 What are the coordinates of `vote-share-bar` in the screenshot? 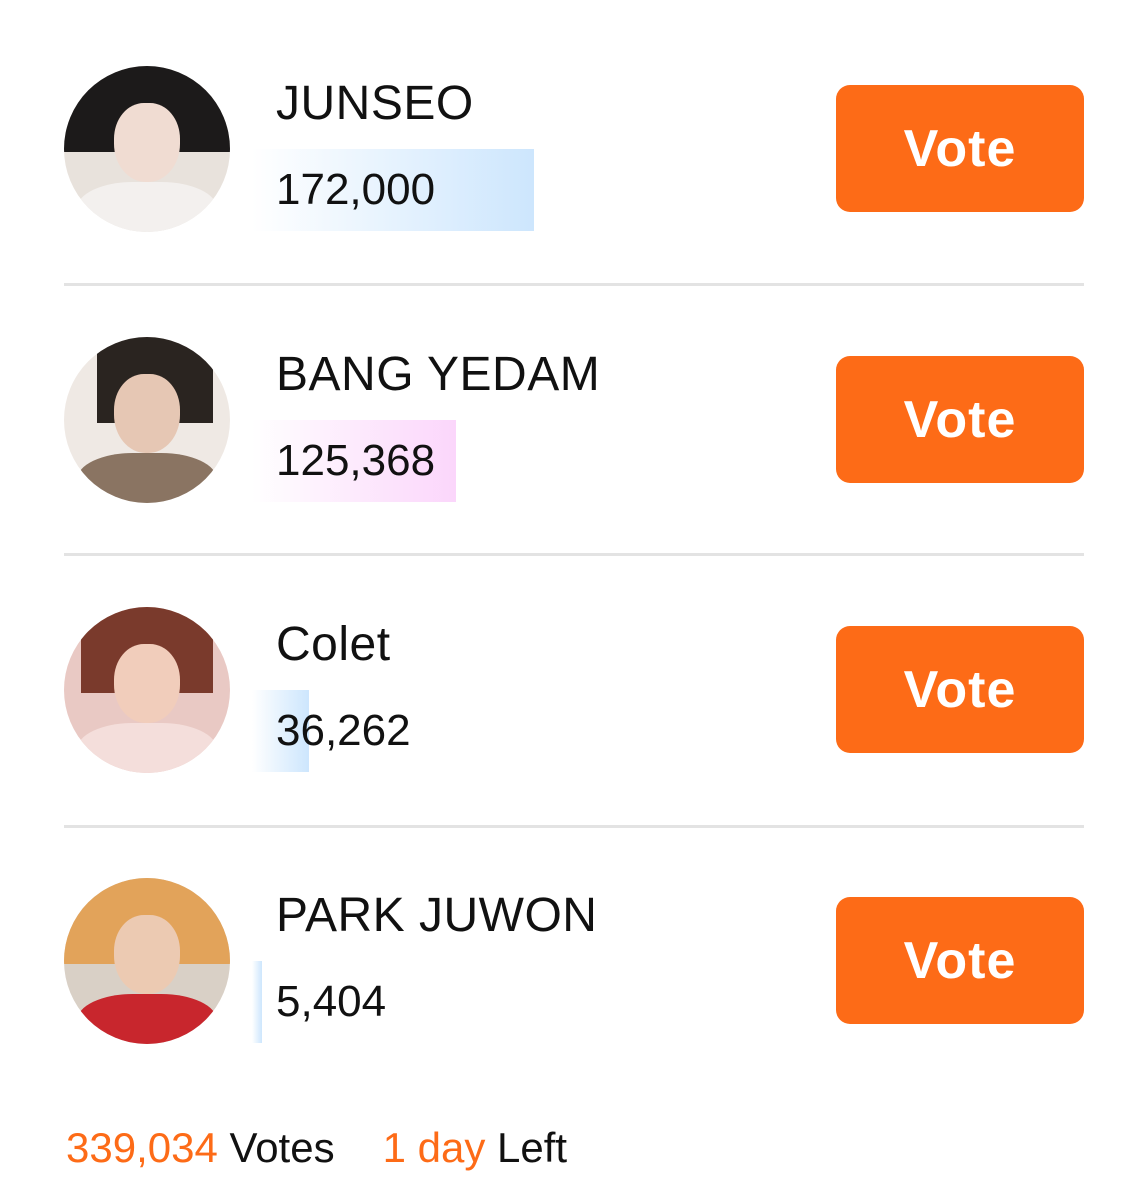 It's located at (257, 1002).